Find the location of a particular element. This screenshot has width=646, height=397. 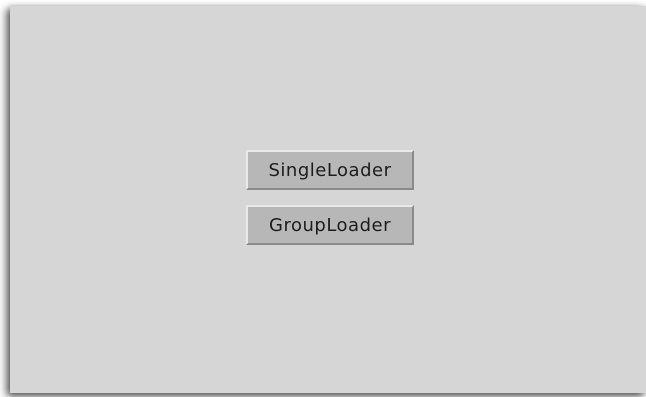

single-loader-button: SingleLoader is located at coordinates (330, 170).